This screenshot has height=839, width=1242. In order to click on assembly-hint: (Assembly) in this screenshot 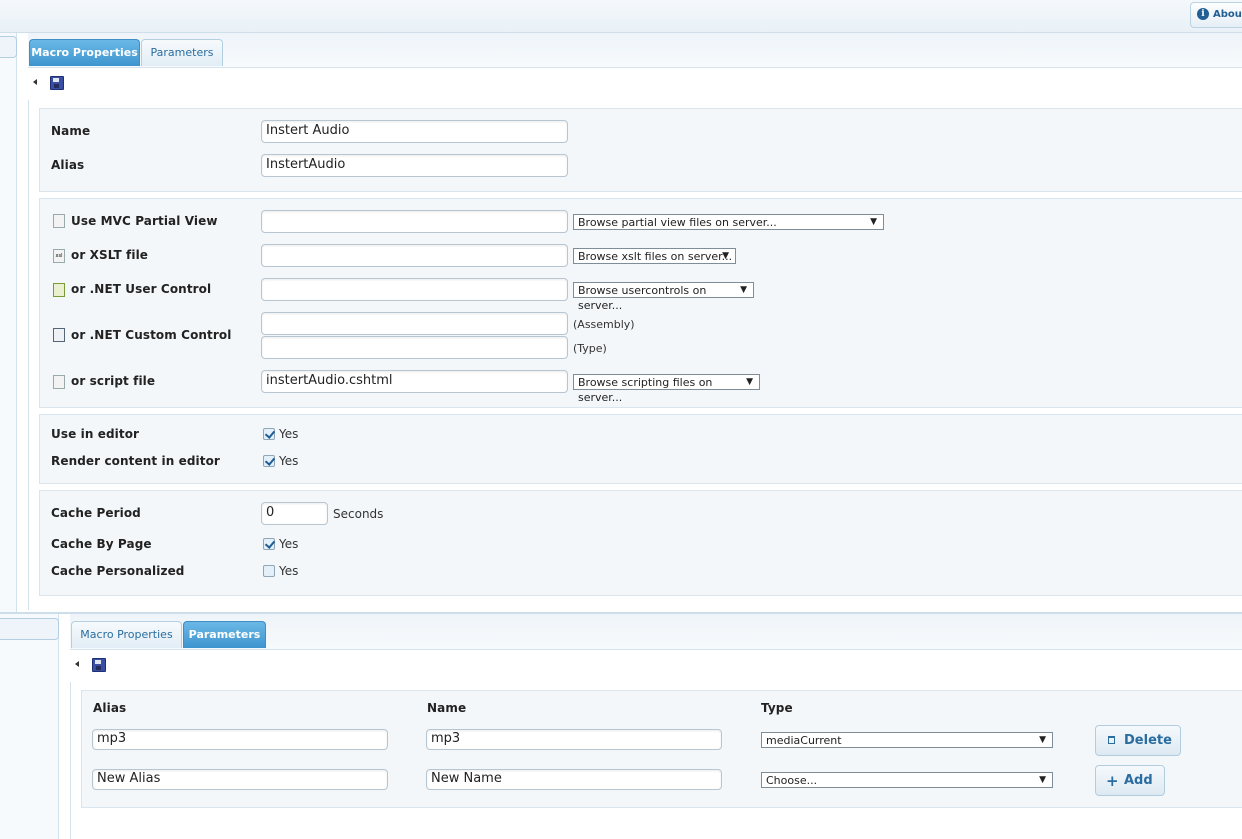, I will do `click(604, 324)`.